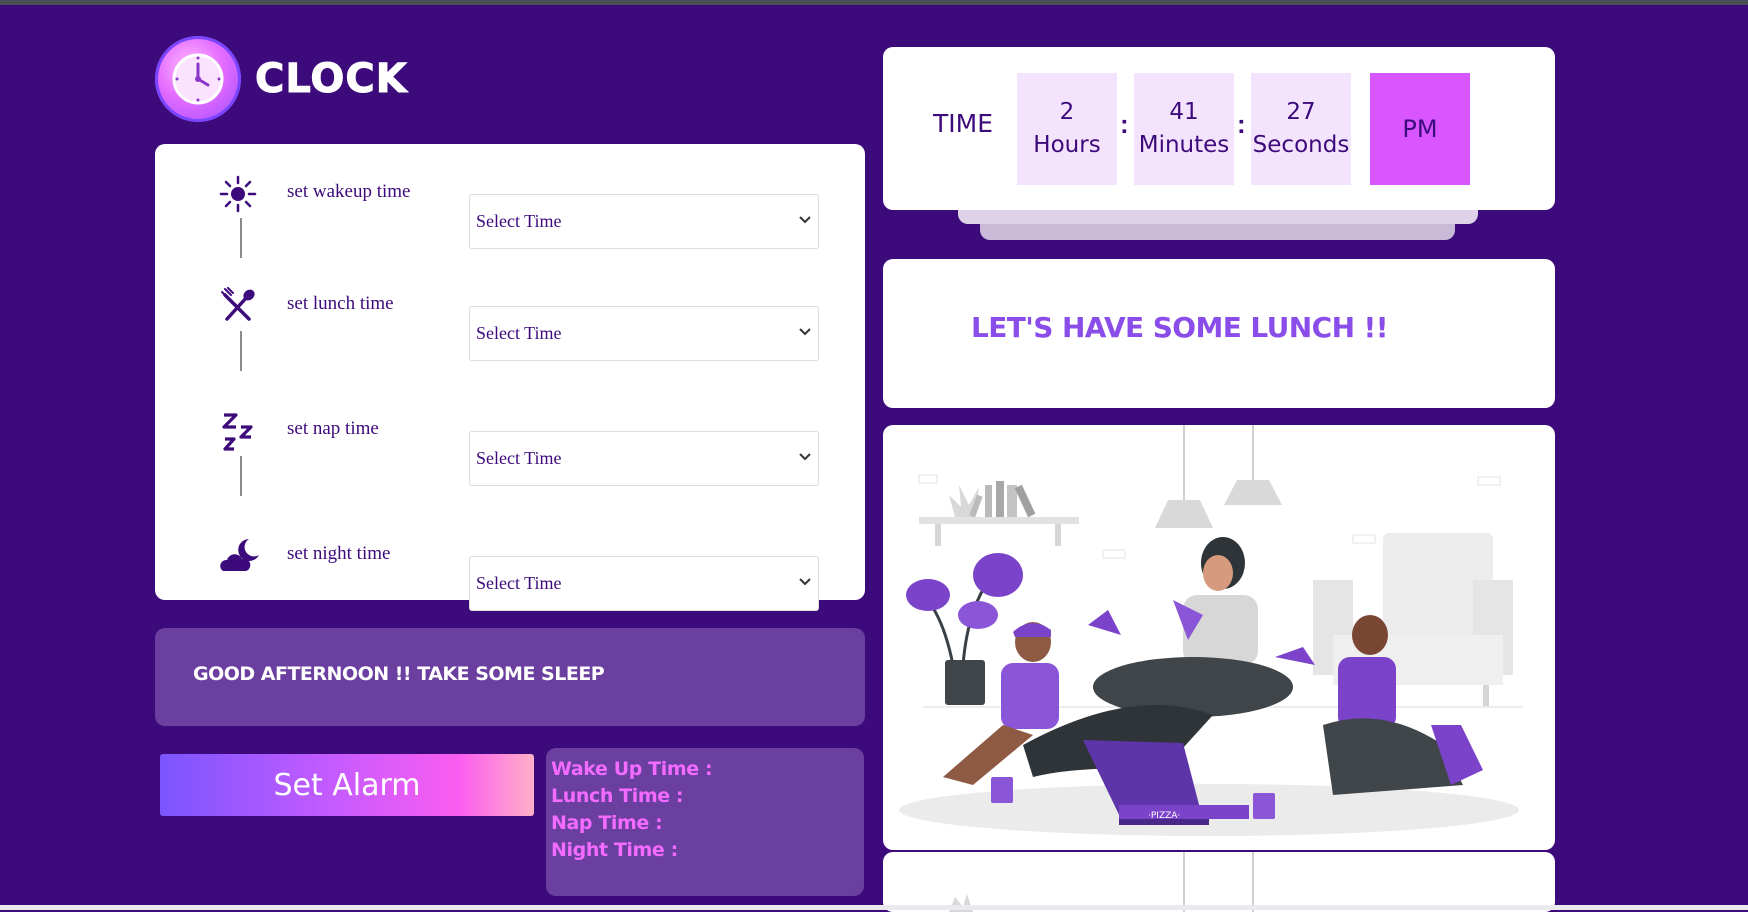 The image size is (1748, 912). What do you see at coordinates (607, 823) in the screenshot?
I see `summary-nap: Nap Time :` at bounding box center [607, 823].